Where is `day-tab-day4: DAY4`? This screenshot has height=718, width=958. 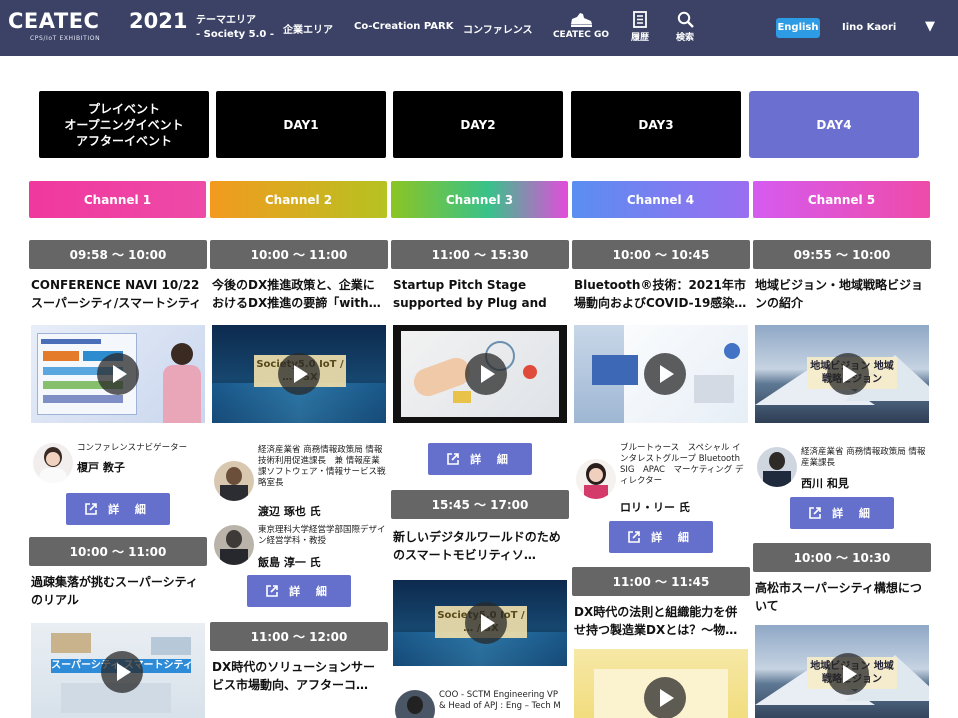
day-tab-day4: DAY4 is located at coordinates (834, 124).